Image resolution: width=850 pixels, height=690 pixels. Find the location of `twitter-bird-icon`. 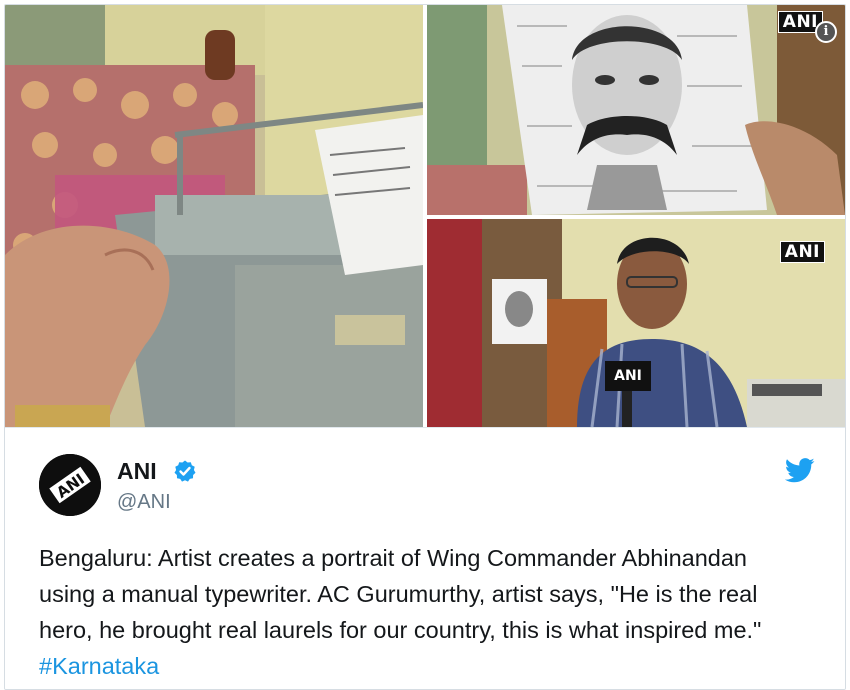

twitter-bird-icon is located at coordinates (799, 471).